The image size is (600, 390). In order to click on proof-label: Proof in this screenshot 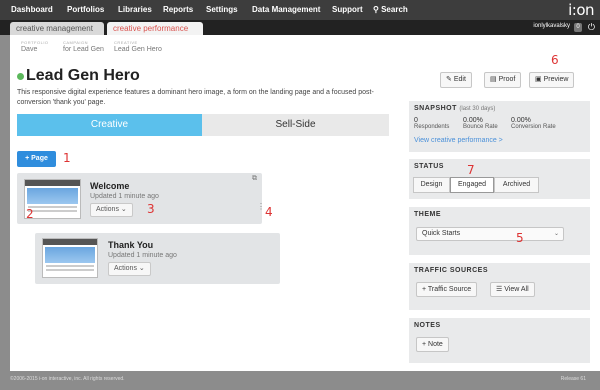, I will do `click(507, 79)`.